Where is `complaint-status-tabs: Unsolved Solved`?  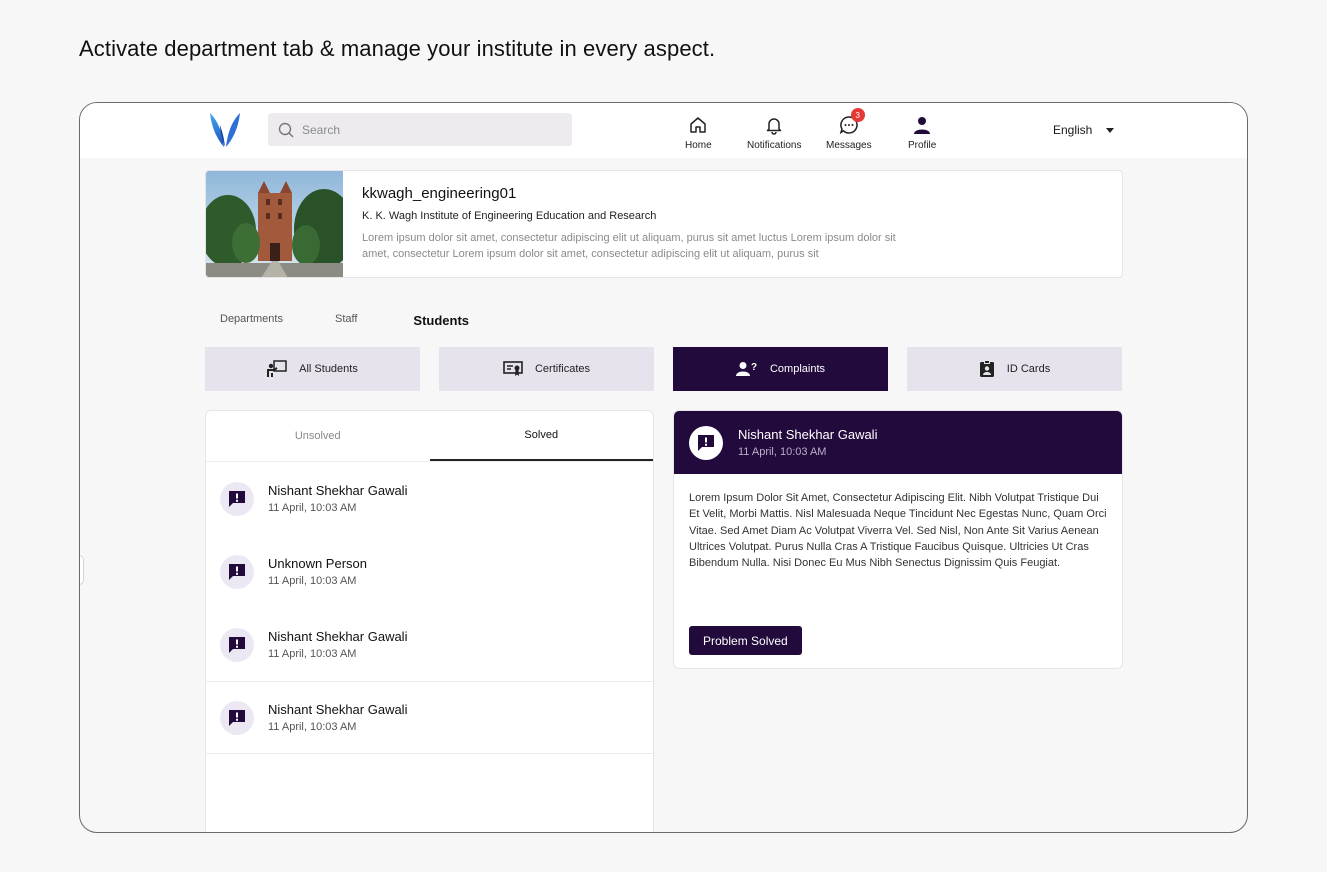
complaint-status-tabs: Unsolved Solved is located at coordinates (429, 436).